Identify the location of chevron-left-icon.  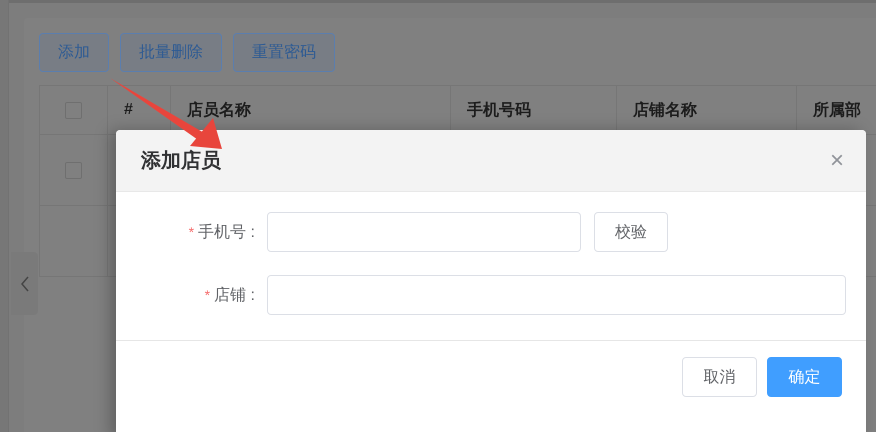
(25, 284).